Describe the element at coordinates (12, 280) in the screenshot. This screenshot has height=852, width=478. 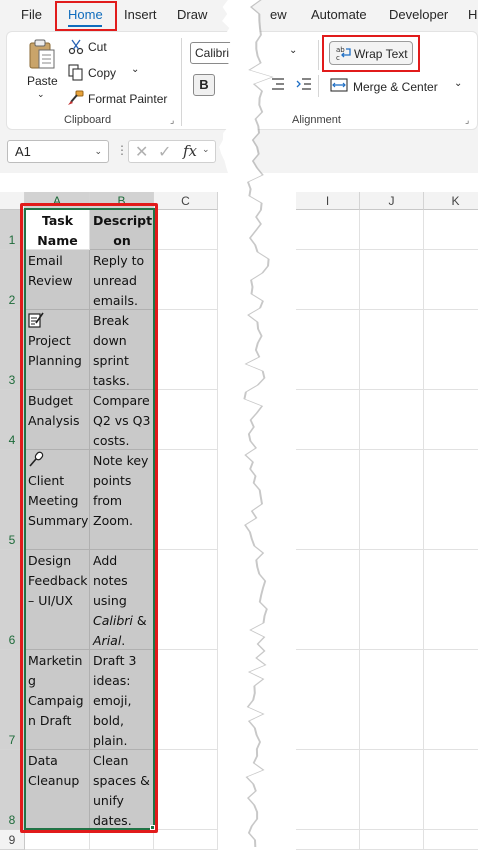
I see `row-header-2: 2` at that location.